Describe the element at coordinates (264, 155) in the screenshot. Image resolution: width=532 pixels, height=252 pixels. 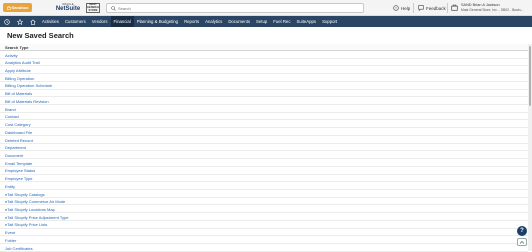
I see `table-row: Document` at that location.